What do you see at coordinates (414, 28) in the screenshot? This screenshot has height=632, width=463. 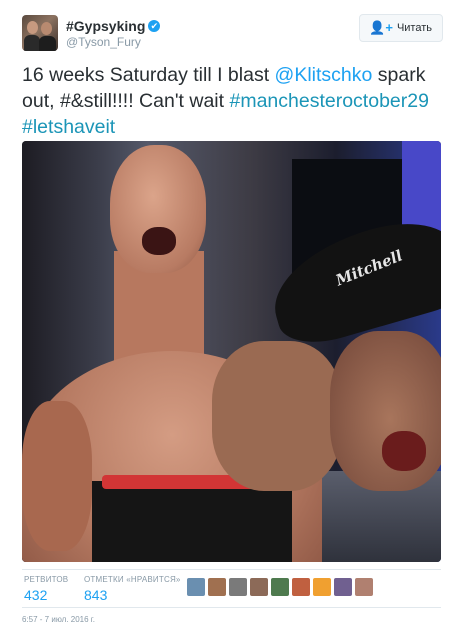 I see `follow-button-label: Читать` at bounding box center [414, 28].